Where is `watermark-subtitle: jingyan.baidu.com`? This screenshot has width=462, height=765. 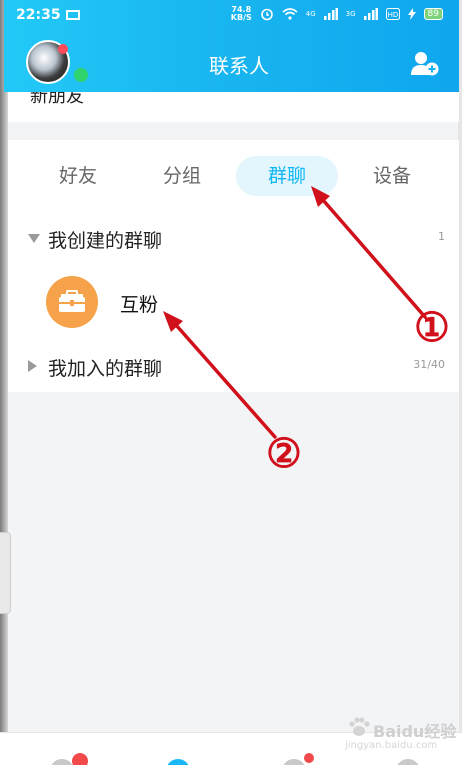
watermark-subtitle: jingyan.baidu.com is located at coordinates (391, 745).